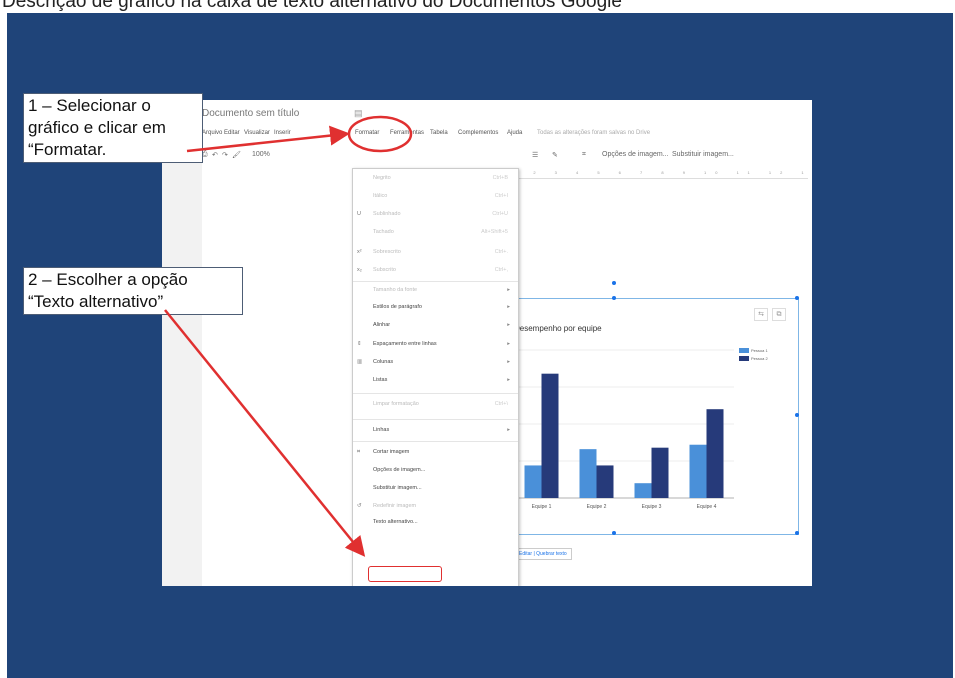 This screenshot has width=955, height=678. What do you see at coordinates (265, 433) in the screenshot?
I see `arrow-to-alt-text` at bounding box center [265, 433].